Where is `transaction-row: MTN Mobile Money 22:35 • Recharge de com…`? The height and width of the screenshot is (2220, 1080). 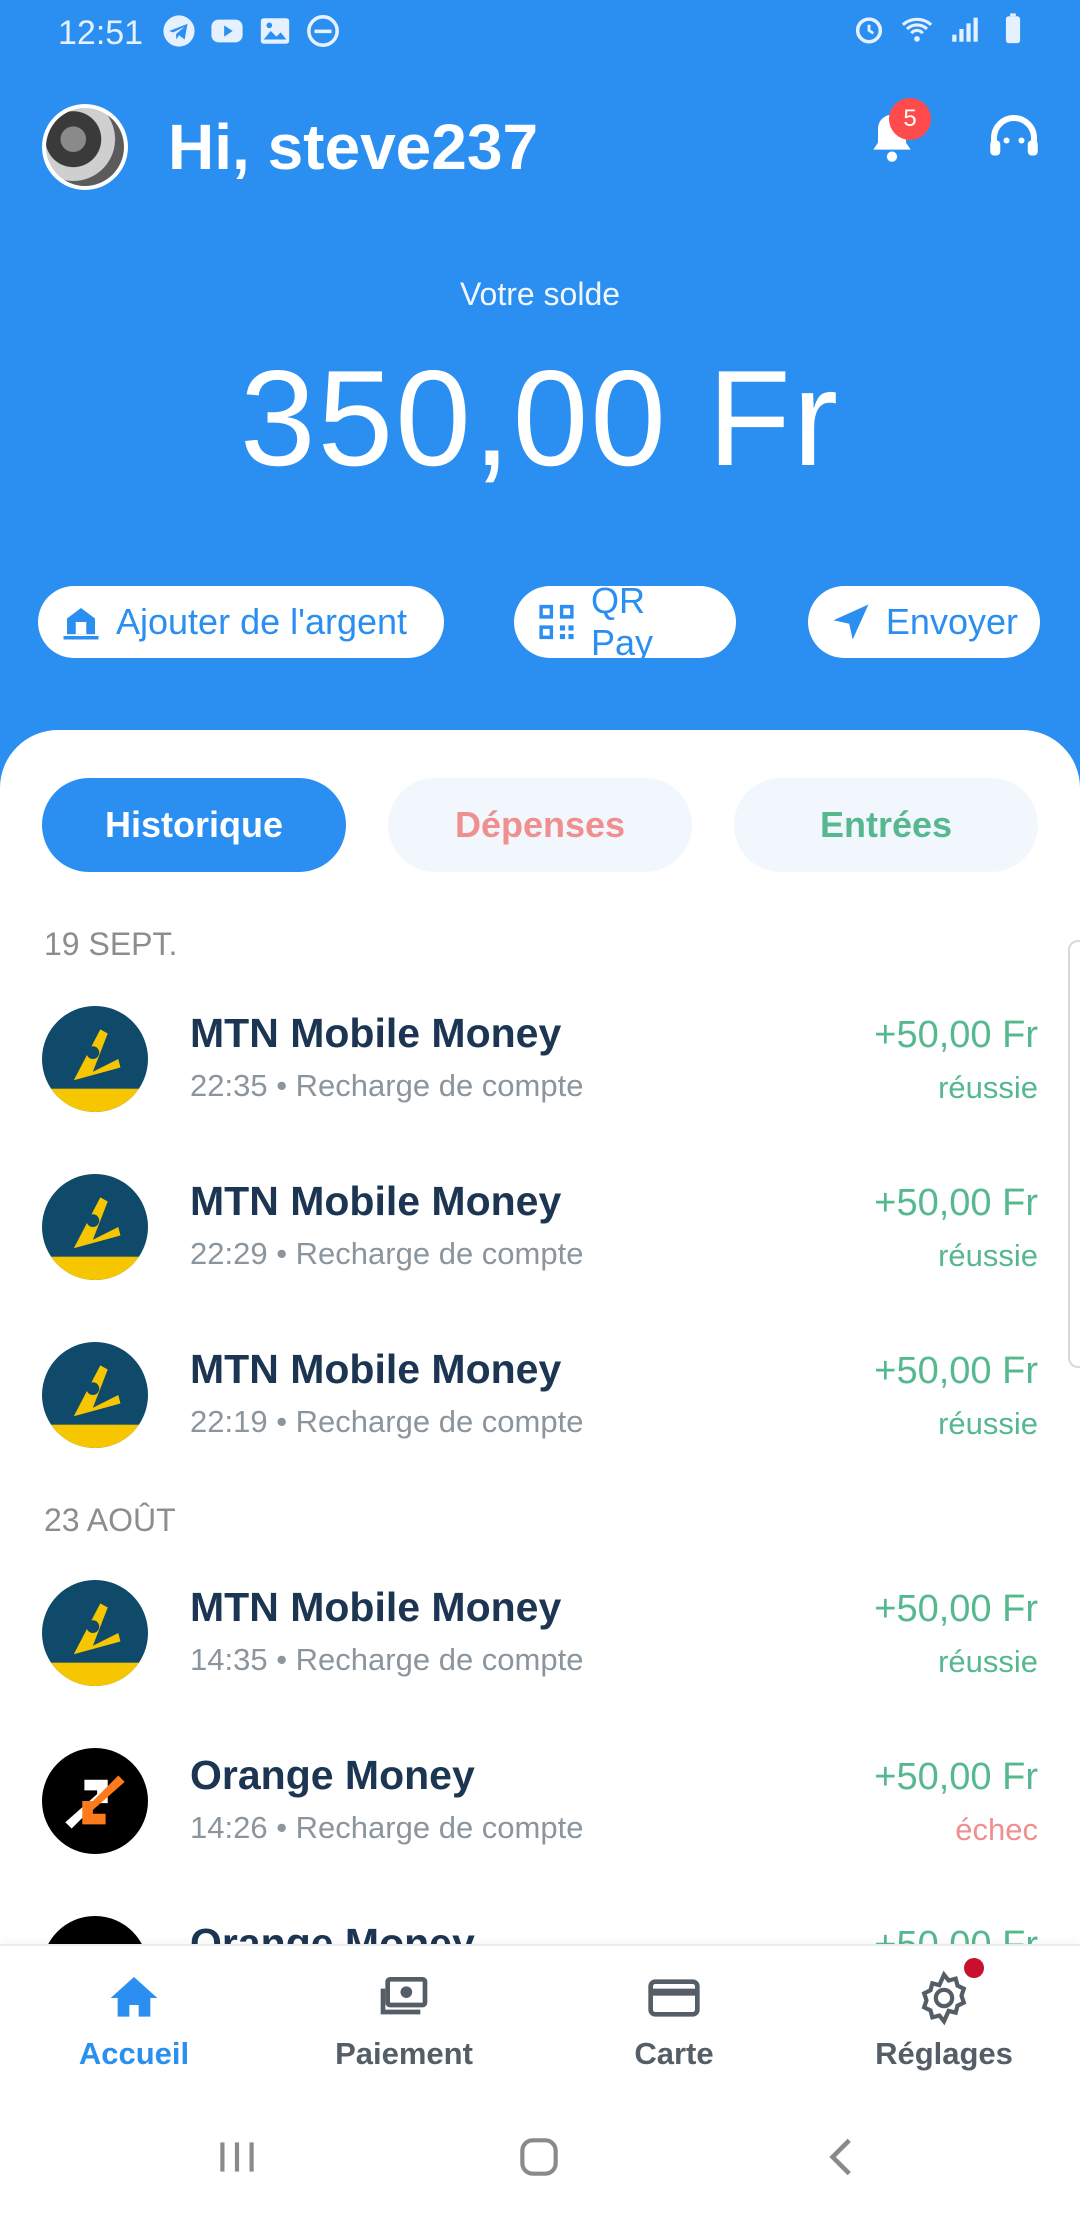
transaction-row: MTN Mobile Money 22:35 • Recharge de com… is located at coordinates (540, 1062).